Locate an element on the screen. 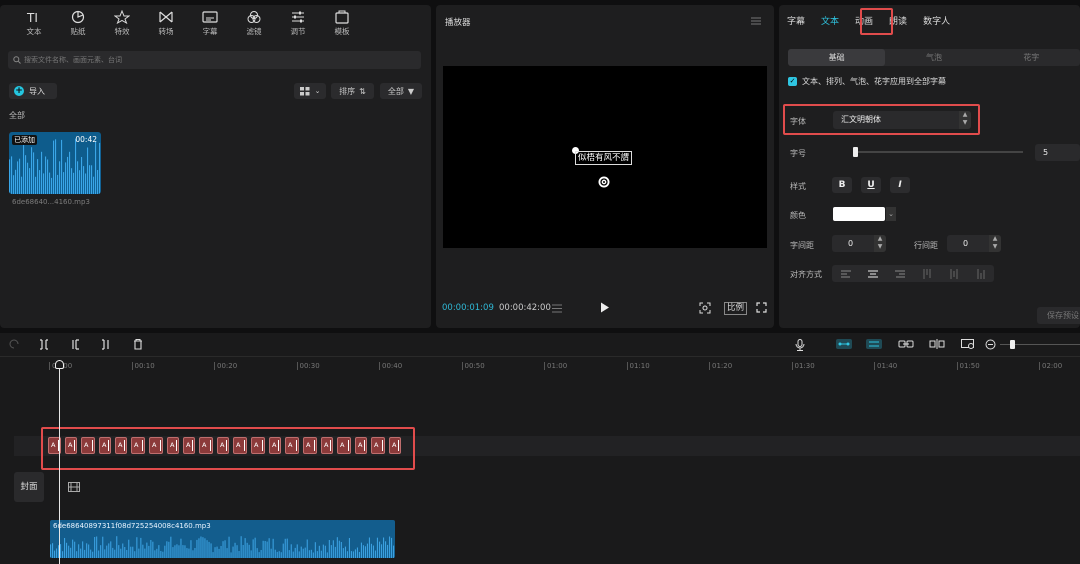 The height and width of the screenshot is (564, 1080). timeline-toolbar is located at coordinates (540, 345).